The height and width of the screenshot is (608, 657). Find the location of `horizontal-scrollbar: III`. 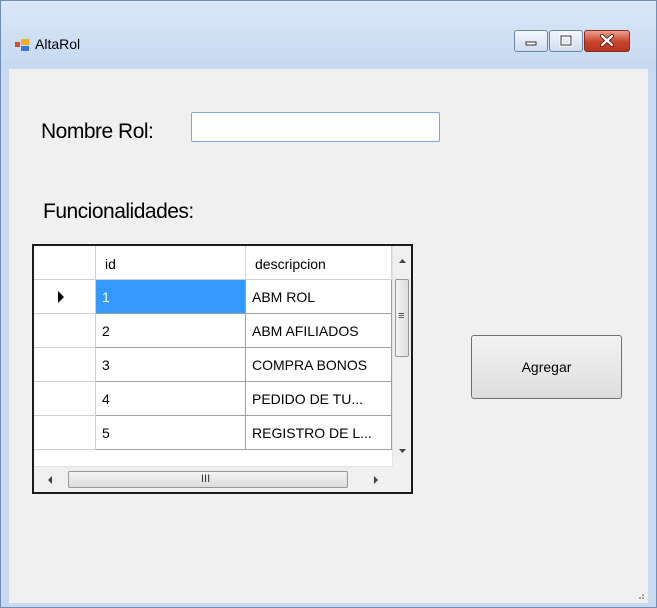

horizontal-scrollbar: III is located at coordinates (213, 479).